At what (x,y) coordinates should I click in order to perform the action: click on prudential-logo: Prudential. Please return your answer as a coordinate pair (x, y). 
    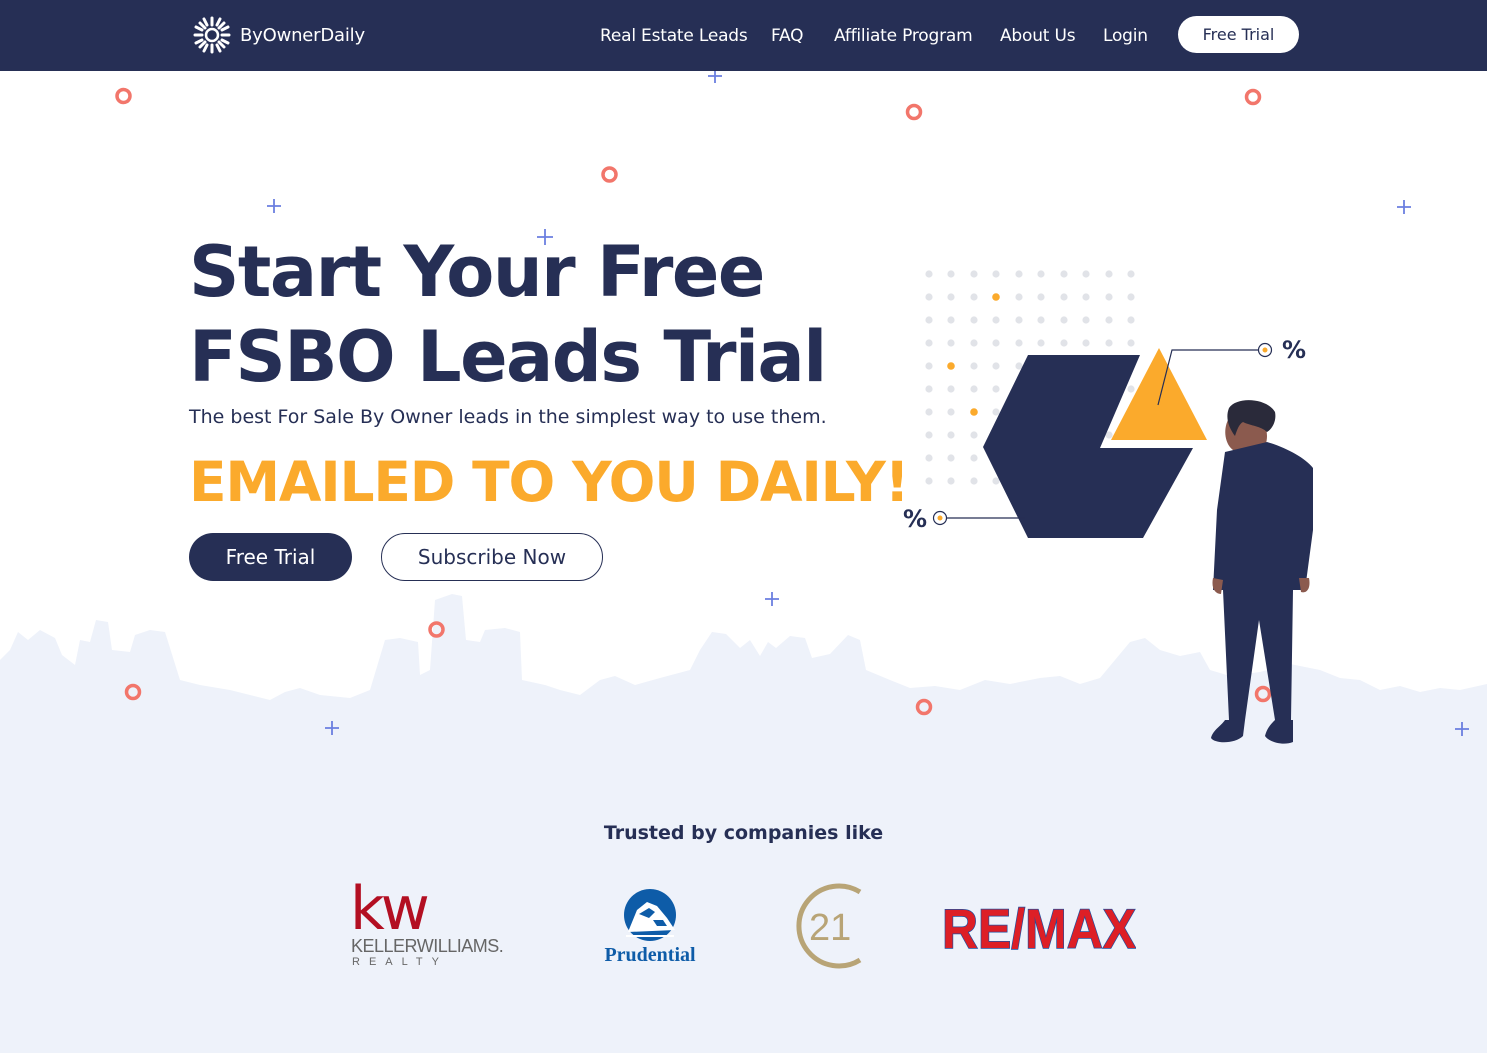
    Looking at the image, I should click on (650, 928).